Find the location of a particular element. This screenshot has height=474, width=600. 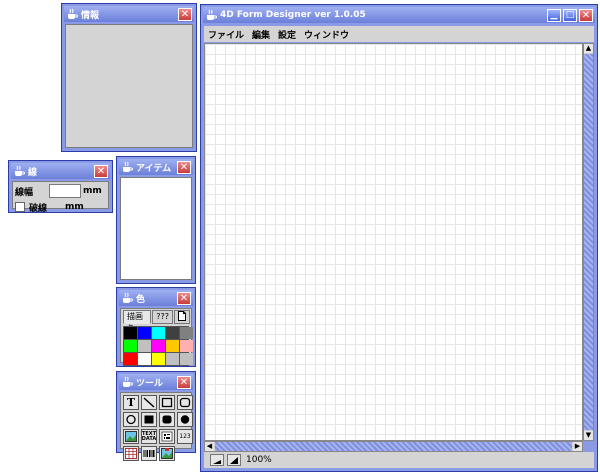

horizontal-scroll-thumb is located at coordinates (393, 446).